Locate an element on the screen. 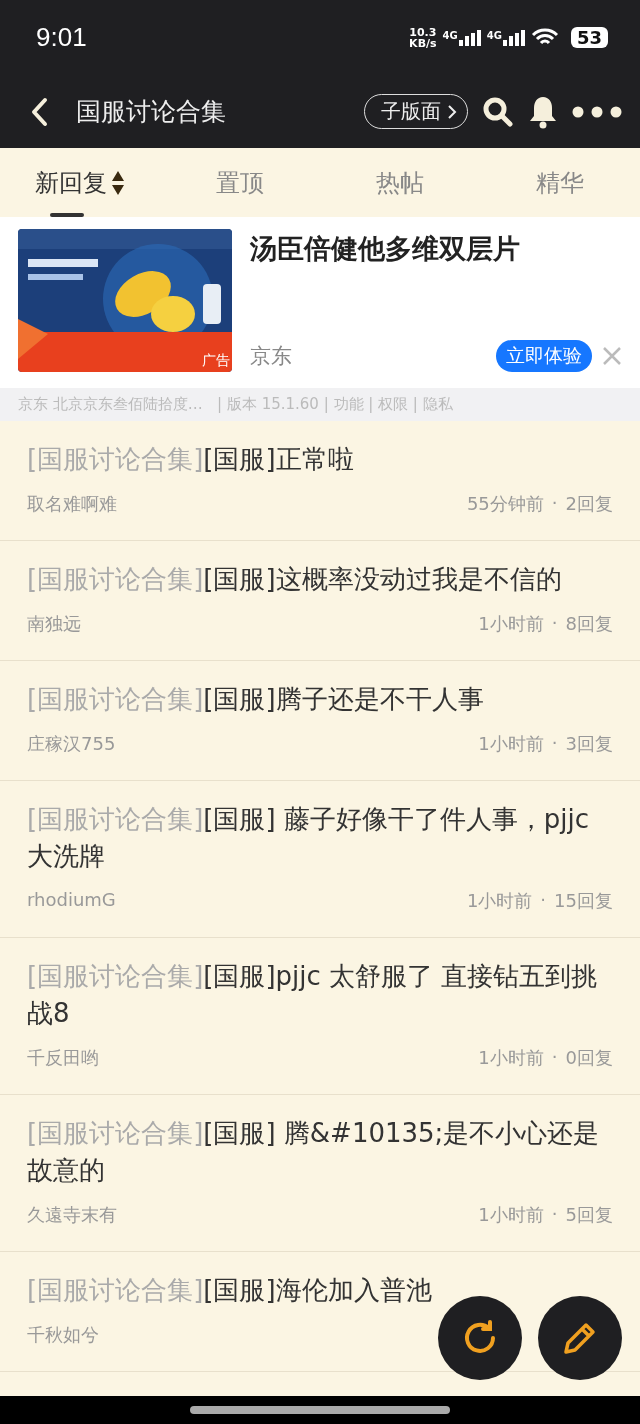 The height and width of the screenshot is (1424, 640). thread-author: 千秋如兮 is located at coordinates (63, 1335).